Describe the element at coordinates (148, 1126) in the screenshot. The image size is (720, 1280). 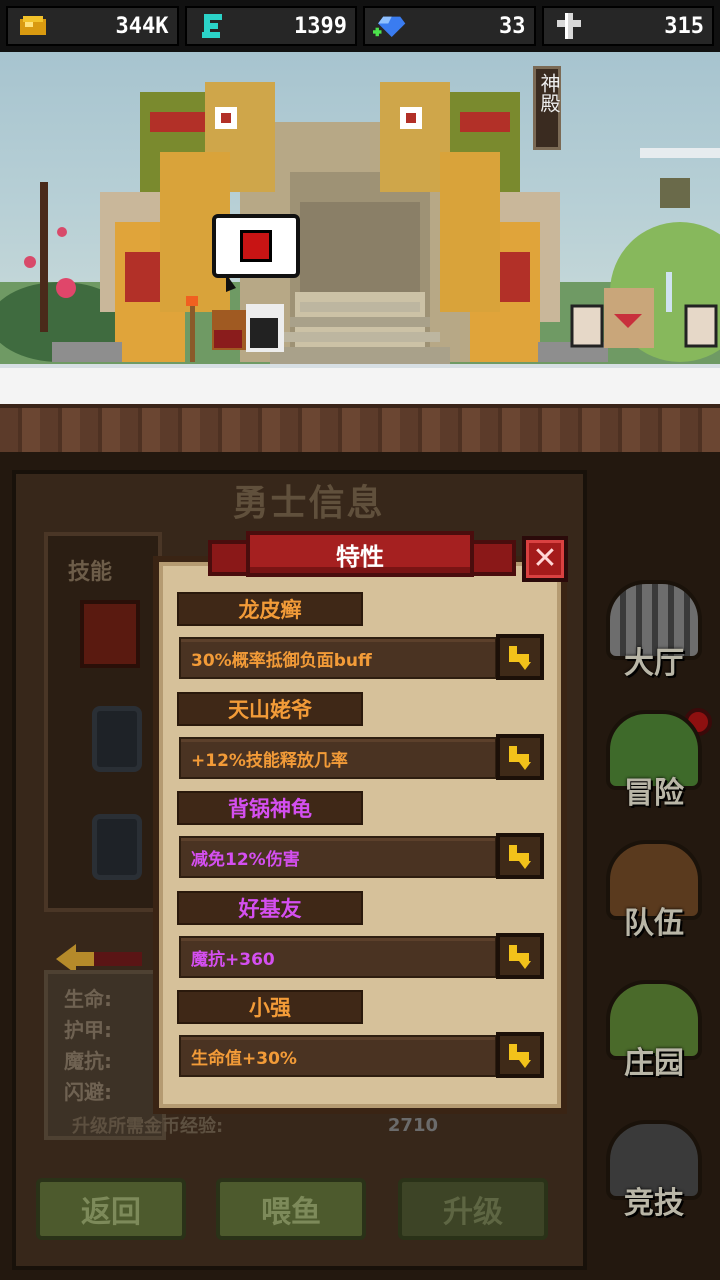
I see `upgrade-cost-label: 升级所需金币经验:` at that location.